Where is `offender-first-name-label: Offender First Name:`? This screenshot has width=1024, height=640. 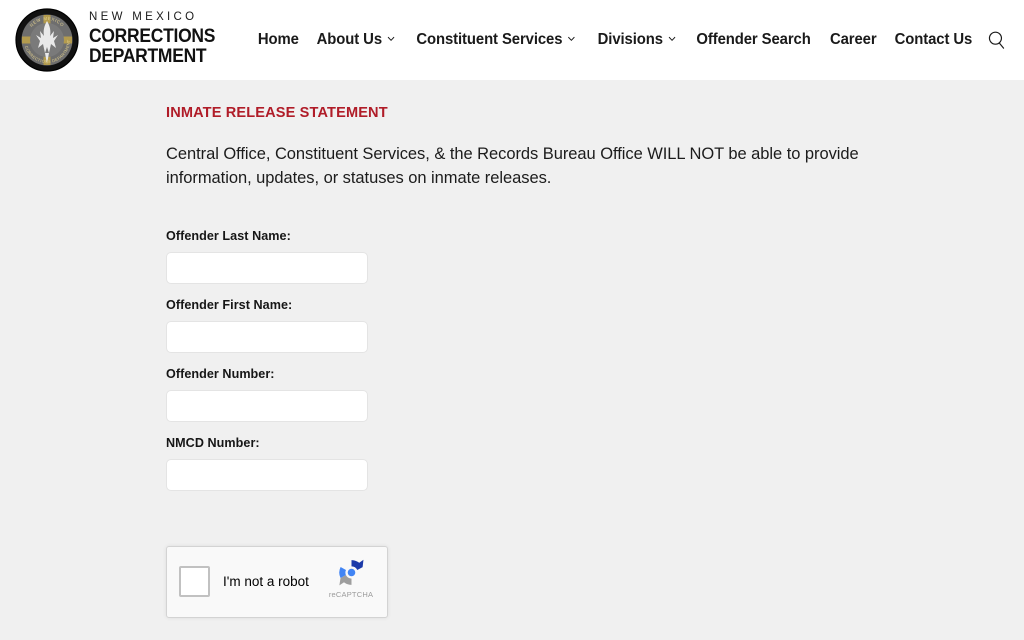
offender-first-name-label: Offender First Name: is located at coordinates (229, 304).